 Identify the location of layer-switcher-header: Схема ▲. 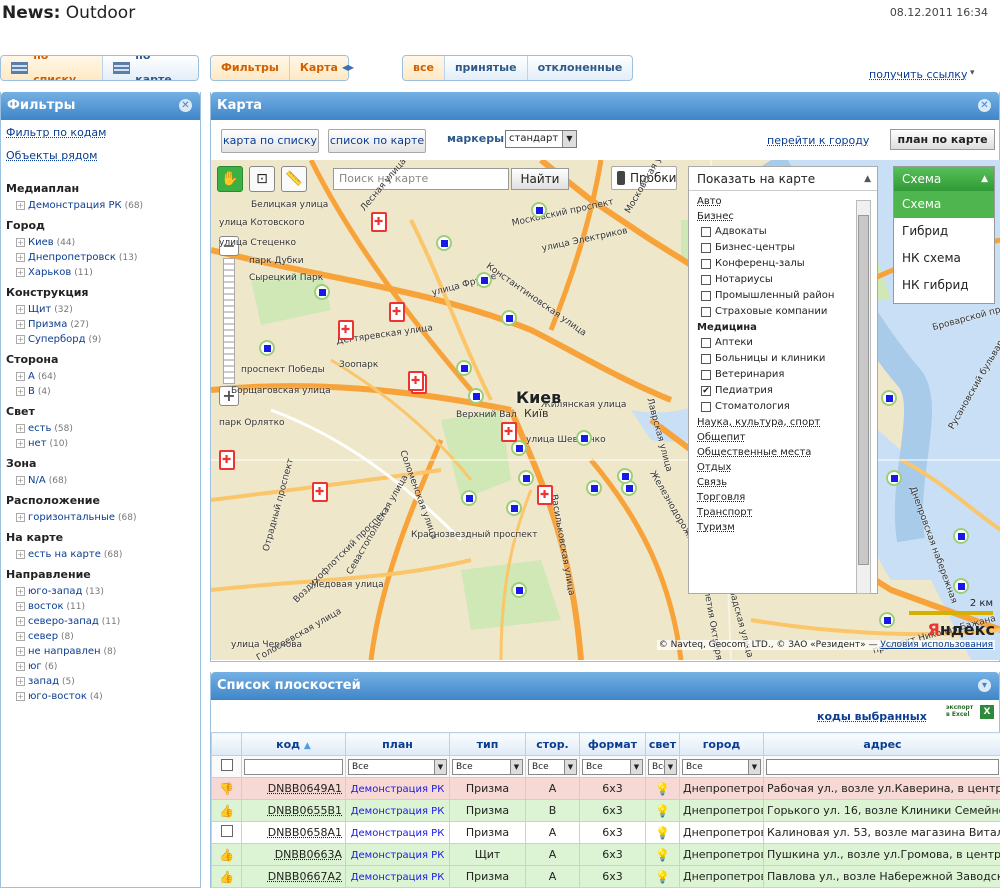
(944, 179).